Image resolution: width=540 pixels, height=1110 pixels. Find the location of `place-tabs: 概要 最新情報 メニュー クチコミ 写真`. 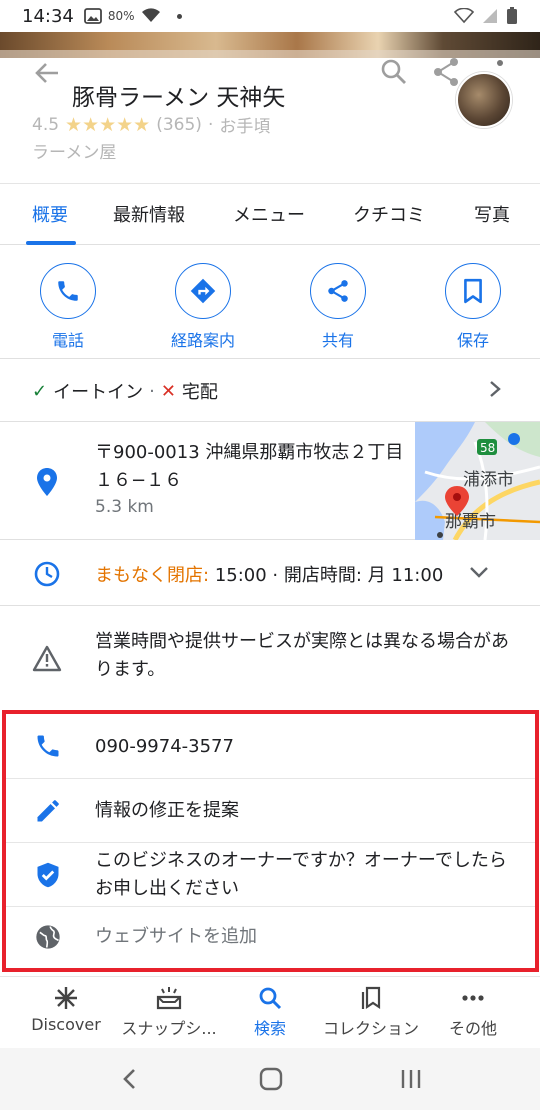

place-tabs: 概要 最新情報 メニュー クチコミ 写真 is located at coordinates (270, 214).